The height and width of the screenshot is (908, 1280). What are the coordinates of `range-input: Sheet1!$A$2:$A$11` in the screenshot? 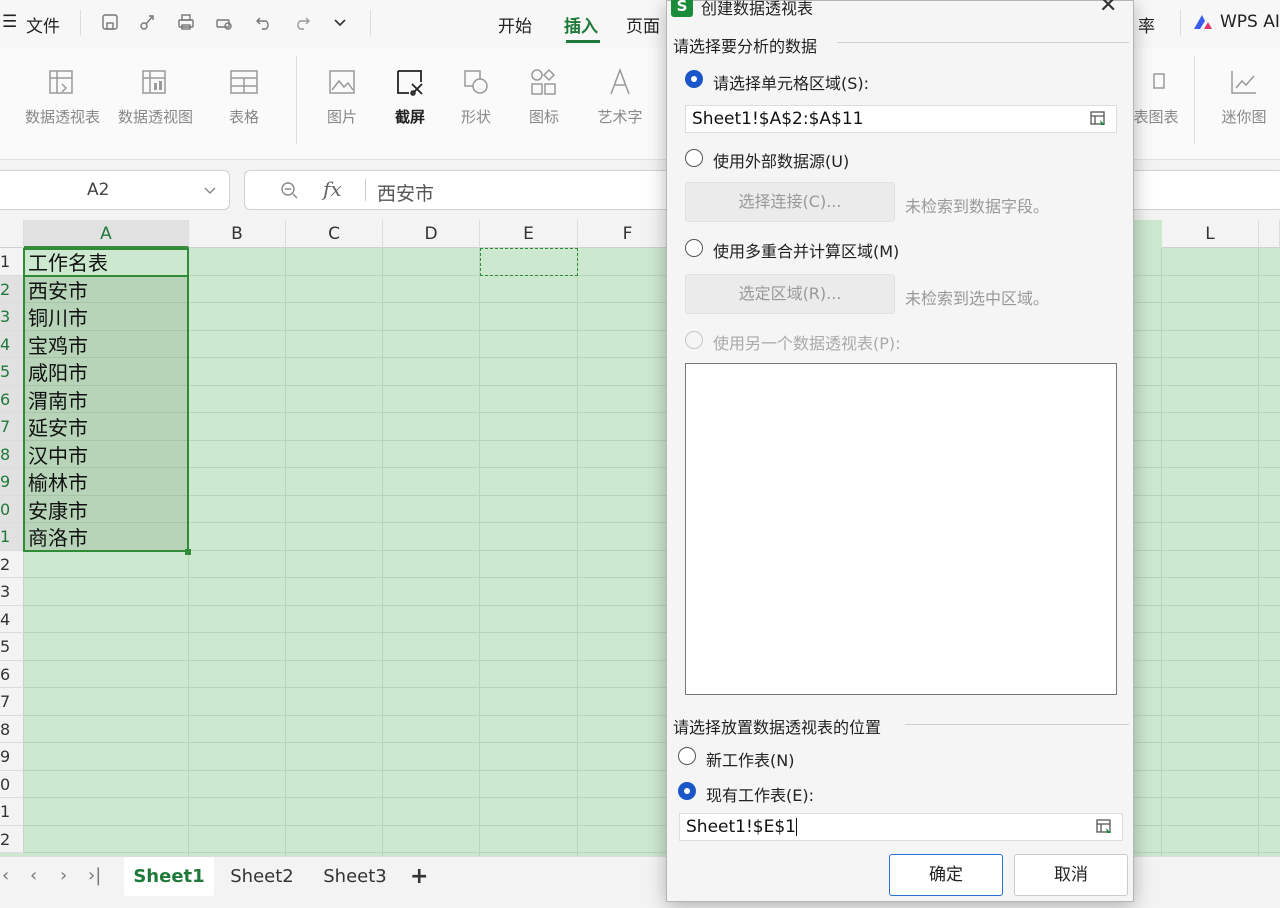 It's located at (901, 119).